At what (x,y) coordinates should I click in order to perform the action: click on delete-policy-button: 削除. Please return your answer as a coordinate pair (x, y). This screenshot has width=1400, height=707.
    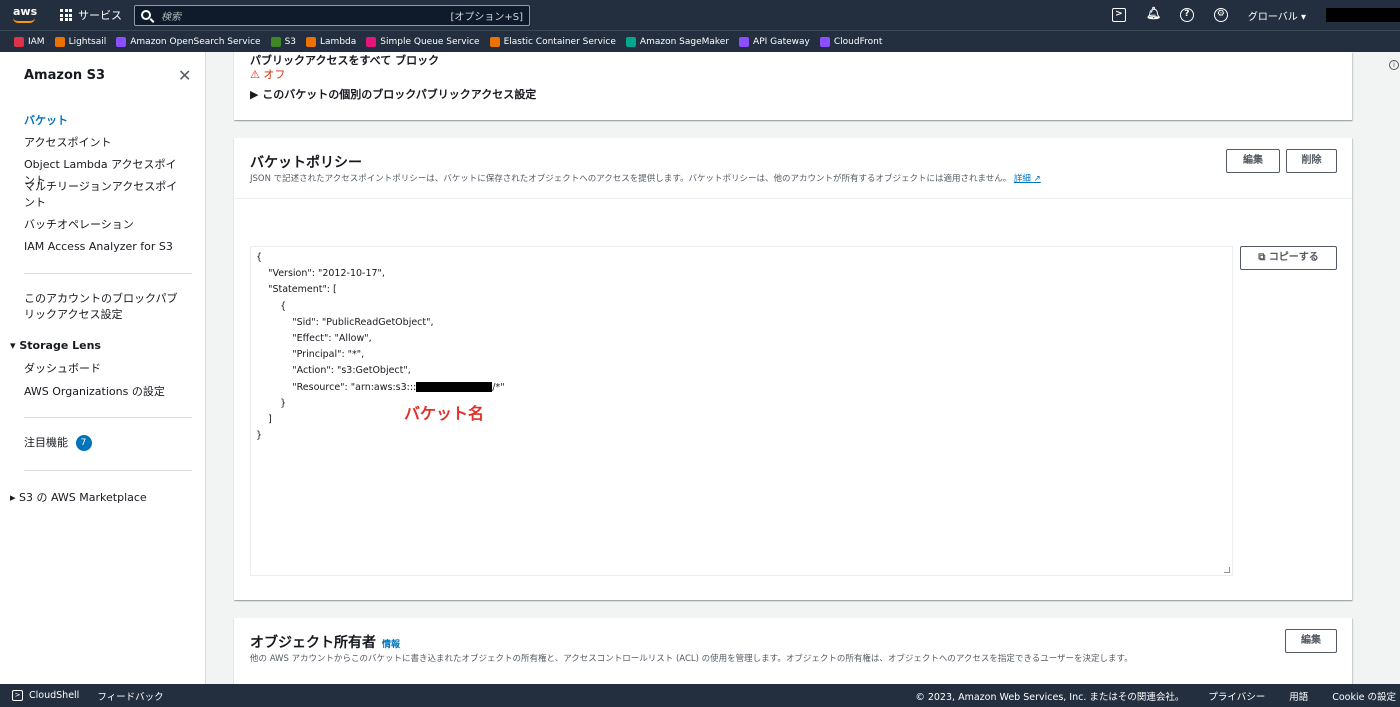
    Looking at the image, I should click on (1311, 161).